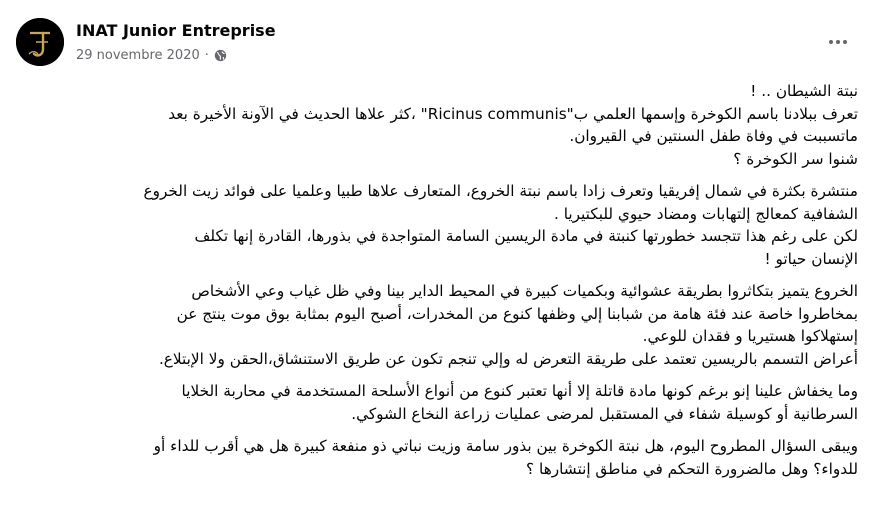 The image size is (872, 532). I want to click on post-line: ماتسببت في وفاة طفل السنتين في القيروان., so click(713, 136).